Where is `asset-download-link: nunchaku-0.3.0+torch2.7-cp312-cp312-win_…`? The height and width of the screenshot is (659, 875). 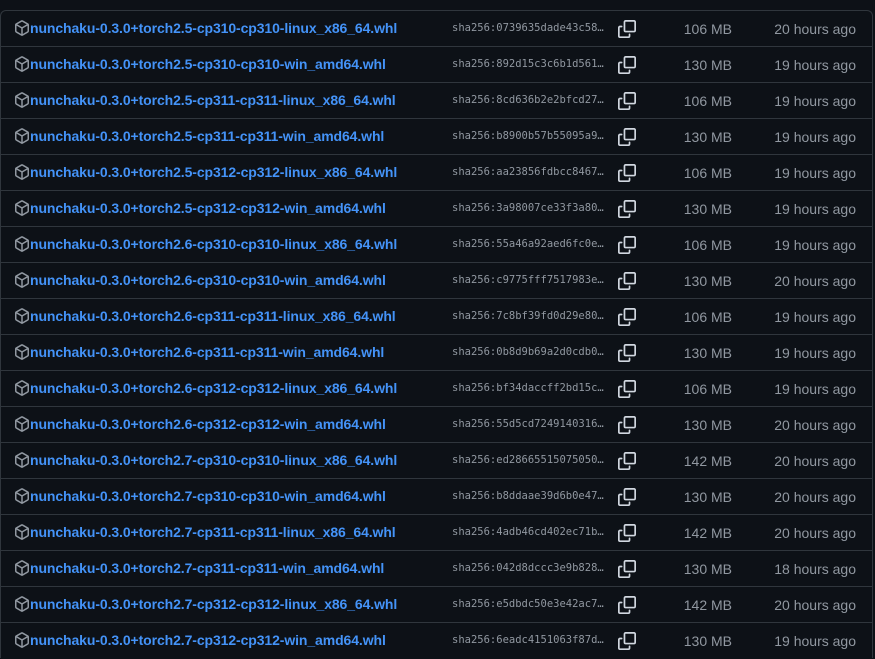
asset-download-link: nunchaku-0.3.0+torch2.7-cp312-cp312-win_… is located at coordinates (208, 640).